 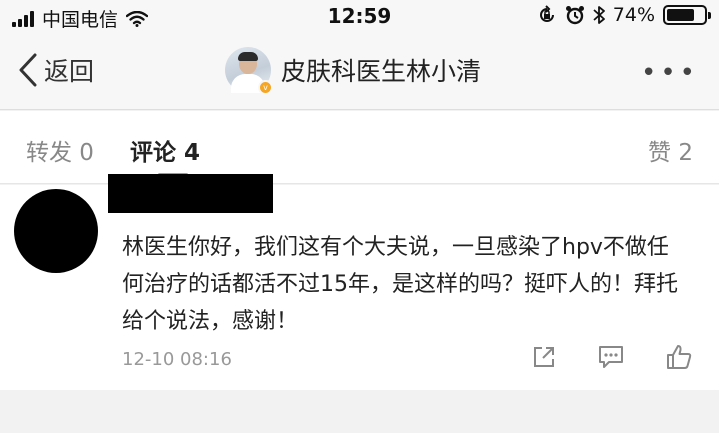 I want to click on doctor-avatar: v, so click(x=249, y=71).